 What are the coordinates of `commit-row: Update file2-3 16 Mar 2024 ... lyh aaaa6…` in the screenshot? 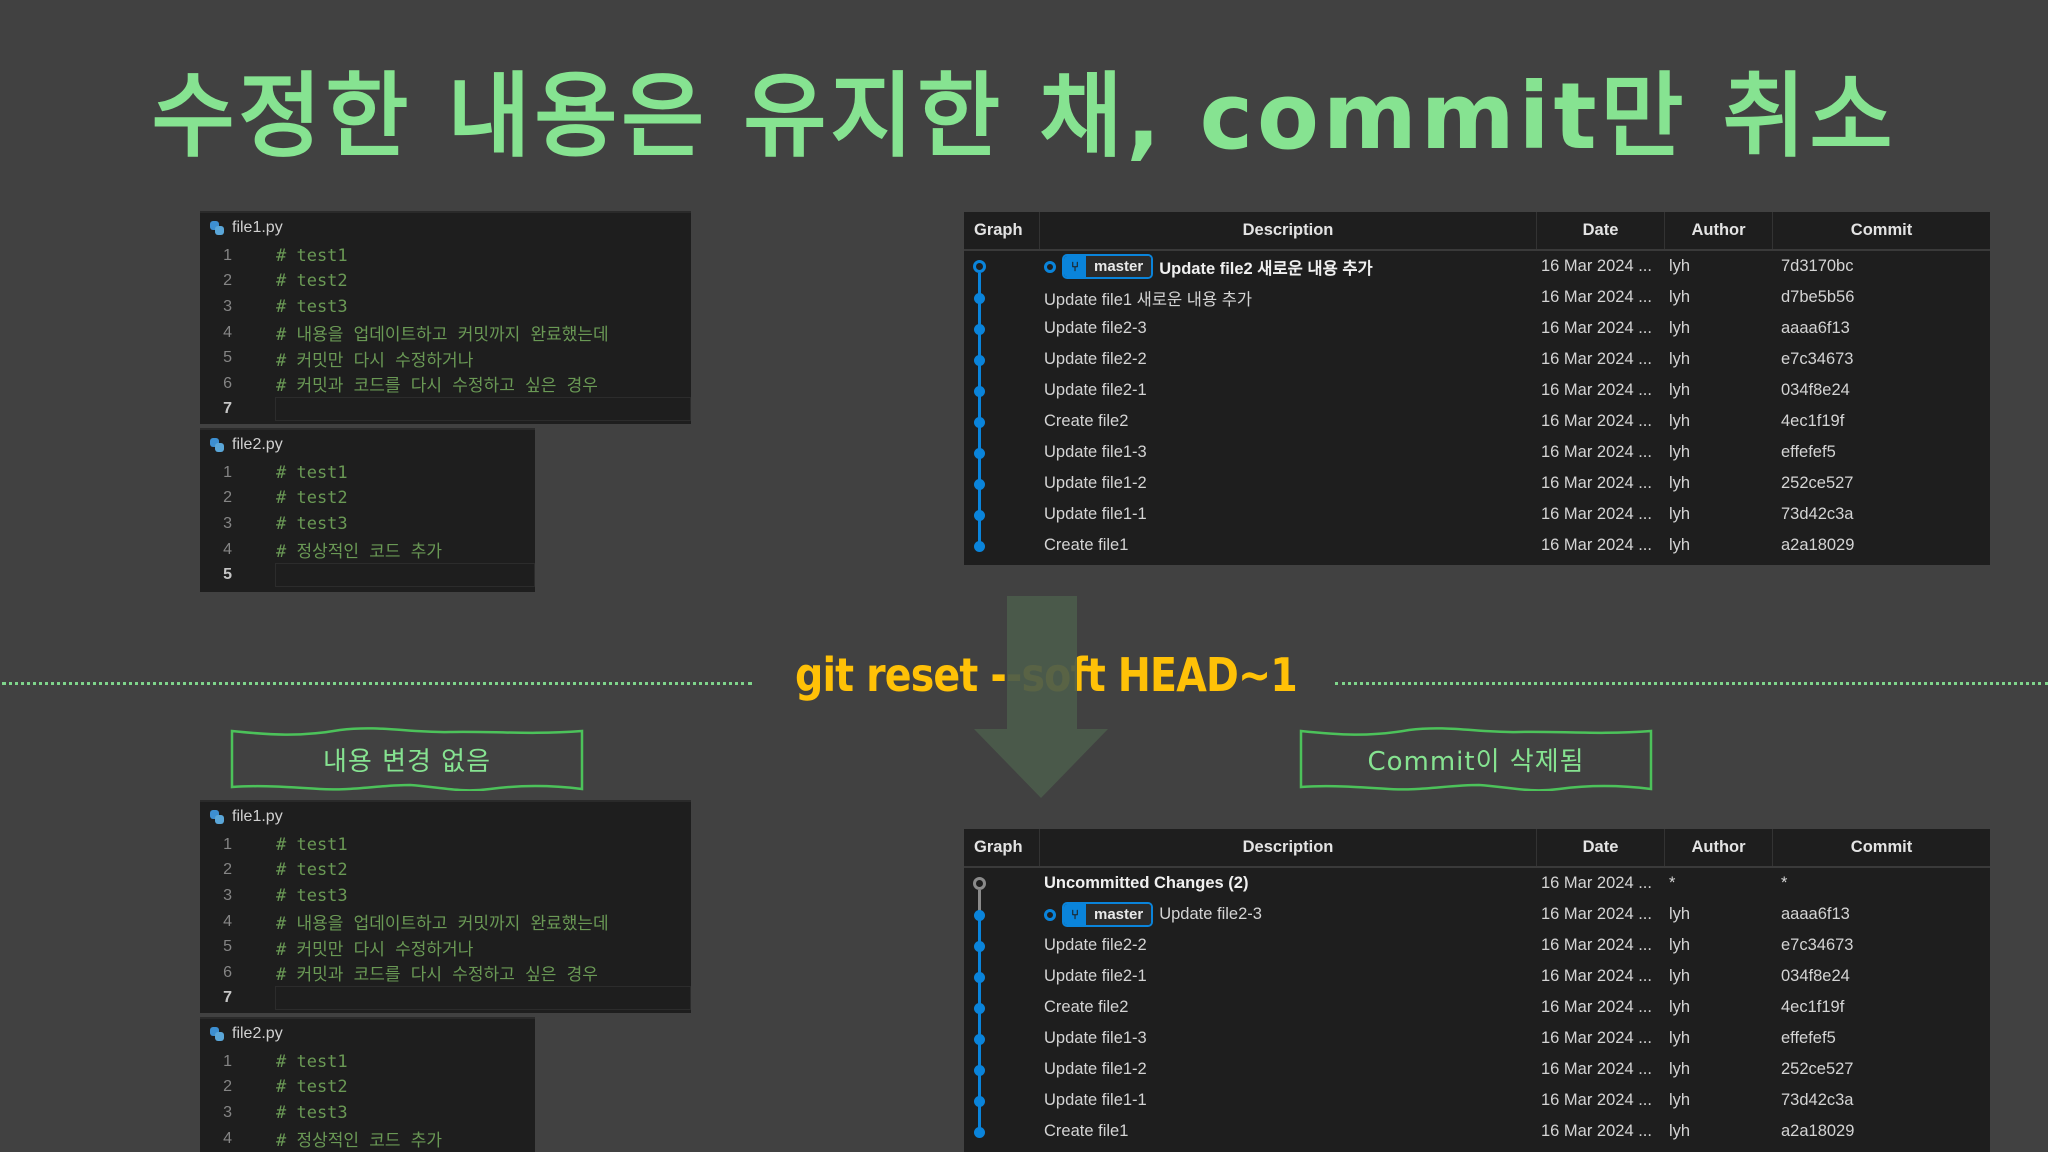 It's located at (1477, 328).